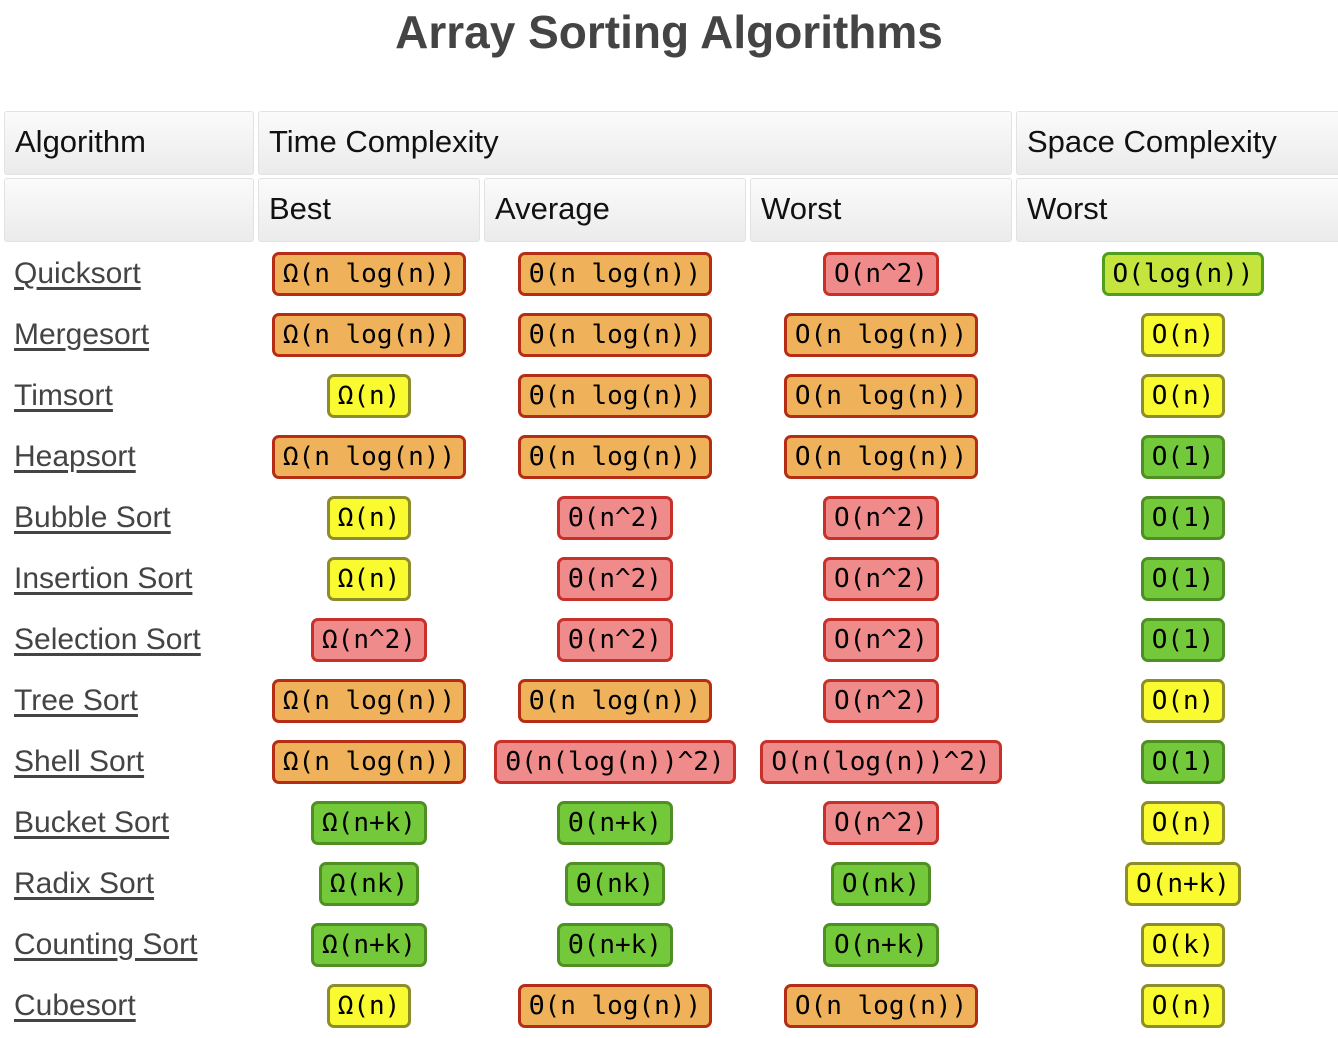 The width and height of the screenshot is (1338, 1038). What do you see at coordinates (103, 579) in the screenshot?
I see `algorithm-link-insertion-sort: Insertion Sort` at bounding box center [103, 579].